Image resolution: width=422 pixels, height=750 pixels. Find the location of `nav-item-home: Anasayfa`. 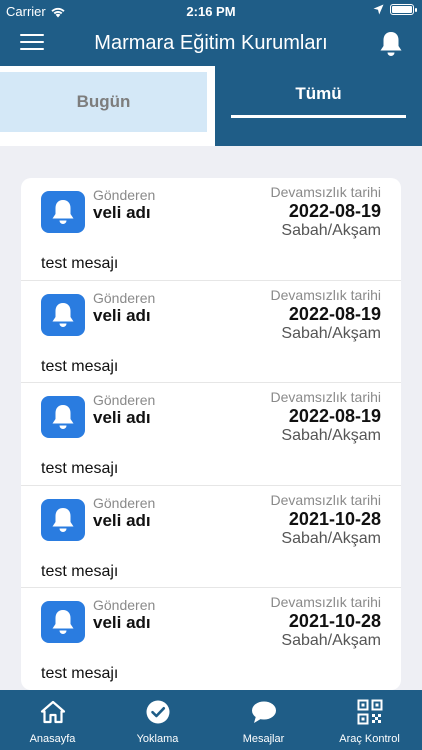

nav-item-home: Anasayfa is located at coordinates (52, 720).